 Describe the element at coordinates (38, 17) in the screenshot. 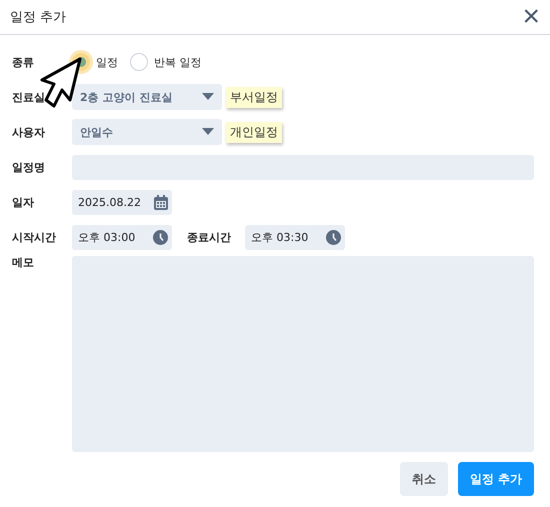

I see `dialog-title: 일정 추가` at that location.